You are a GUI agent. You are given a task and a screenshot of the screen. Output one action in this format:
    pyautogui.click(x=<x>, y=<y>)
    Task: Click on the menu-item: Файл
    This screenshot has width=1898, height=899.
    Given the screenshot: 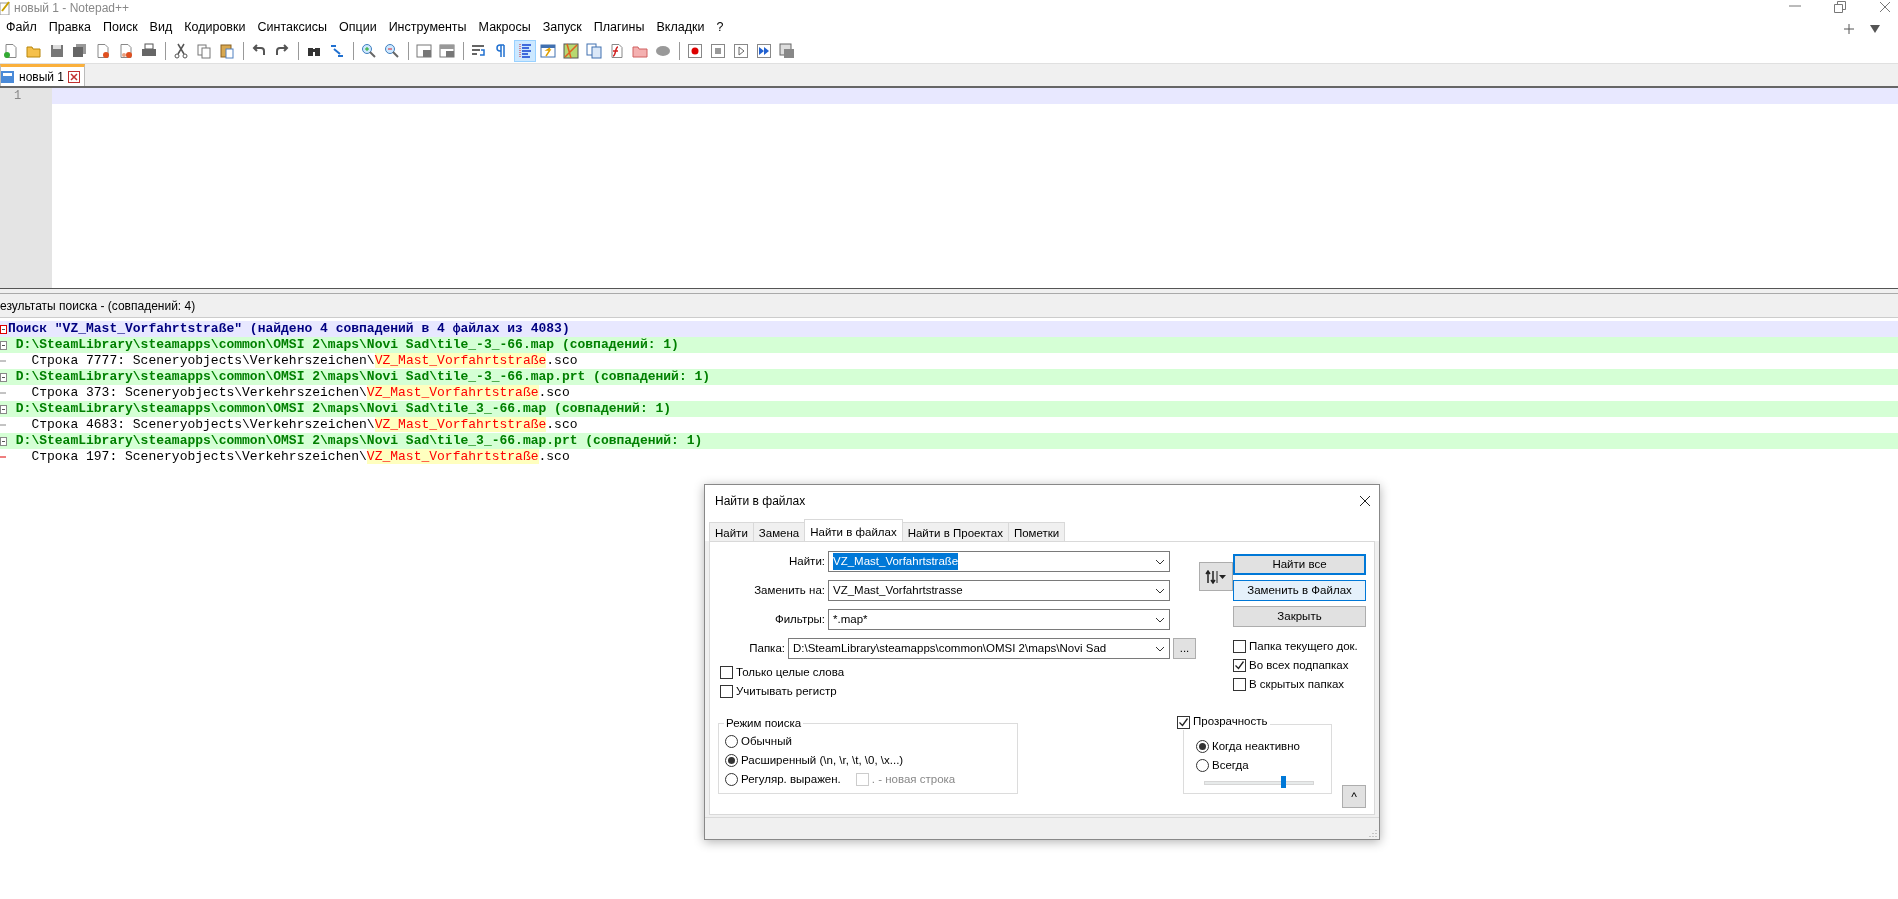 What is the action you would take?
    pyautogui.click(x=21, y=27)
    